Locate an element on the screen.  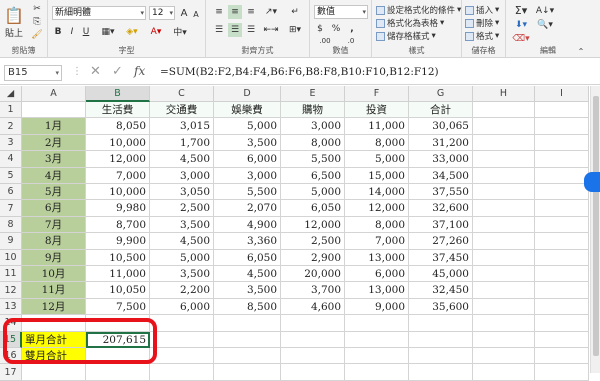
copy-icon: ⎘ is located at coordinates (37, 22).